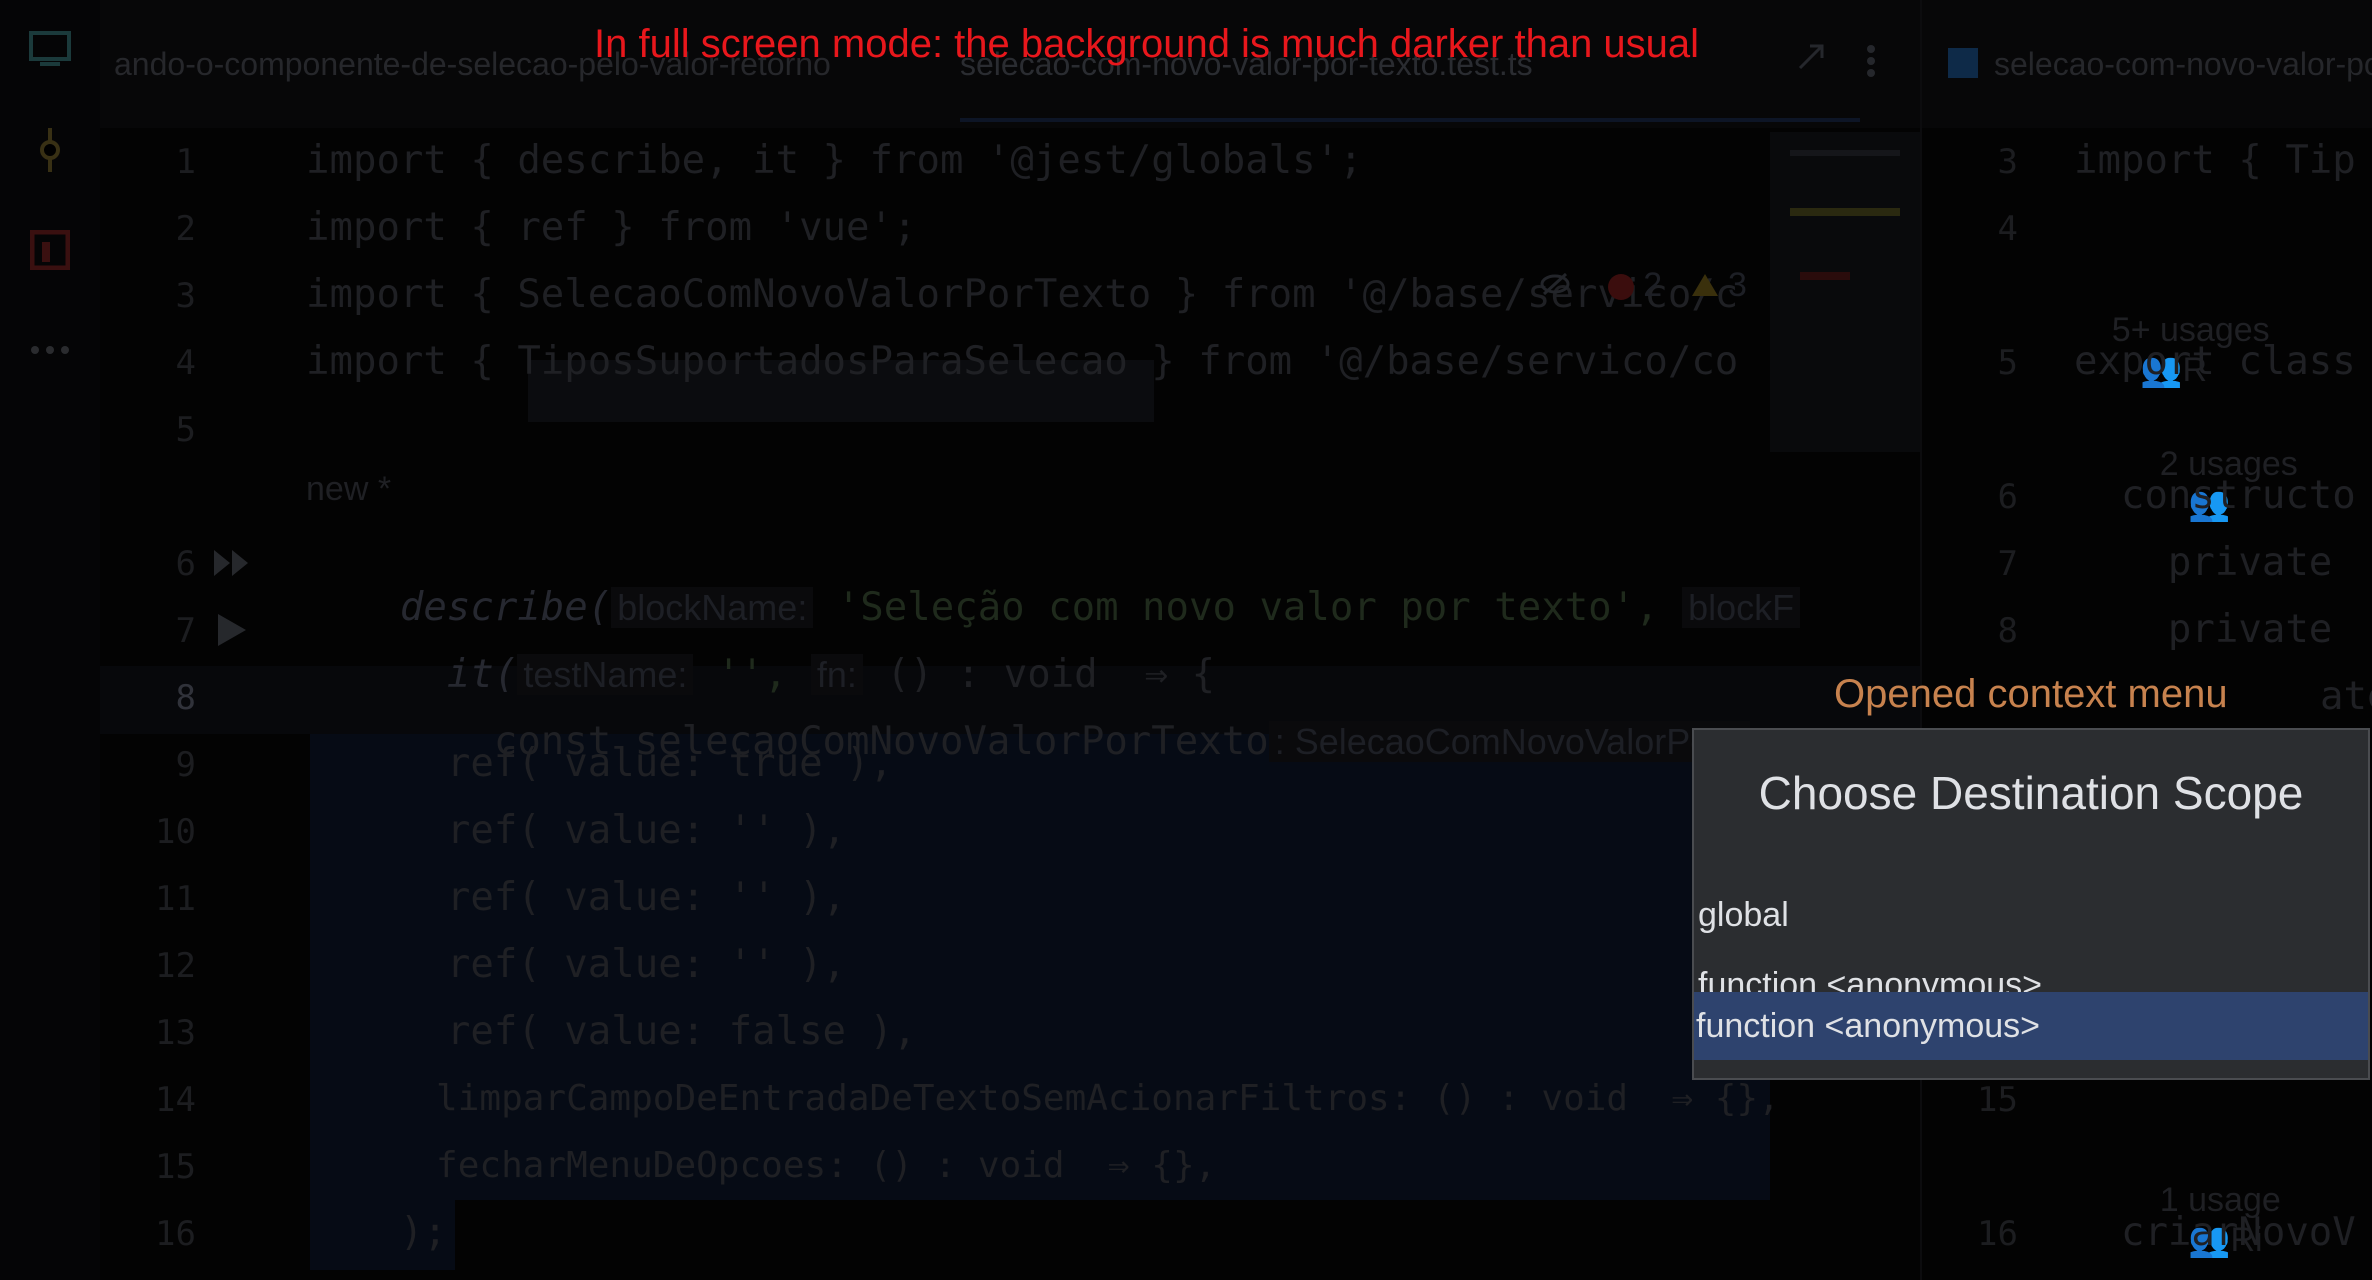 Image resolution: width=2372 pixels, height=1280 pixels. I want to click on minimap-error-marker, so click(1825, 276).